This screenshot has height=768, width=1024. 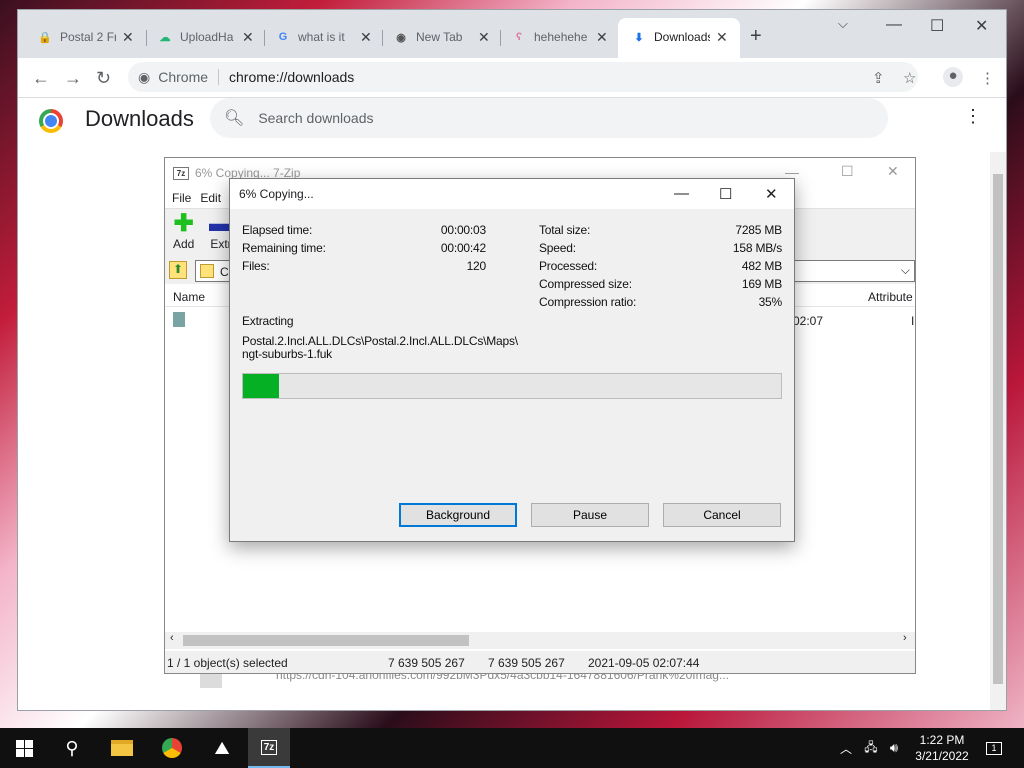 What do you see at coordinates (227, 663) in the screenshot?
I see `status-selection: 1 / 1 object(s) selected` at bounding box center [227, 663].